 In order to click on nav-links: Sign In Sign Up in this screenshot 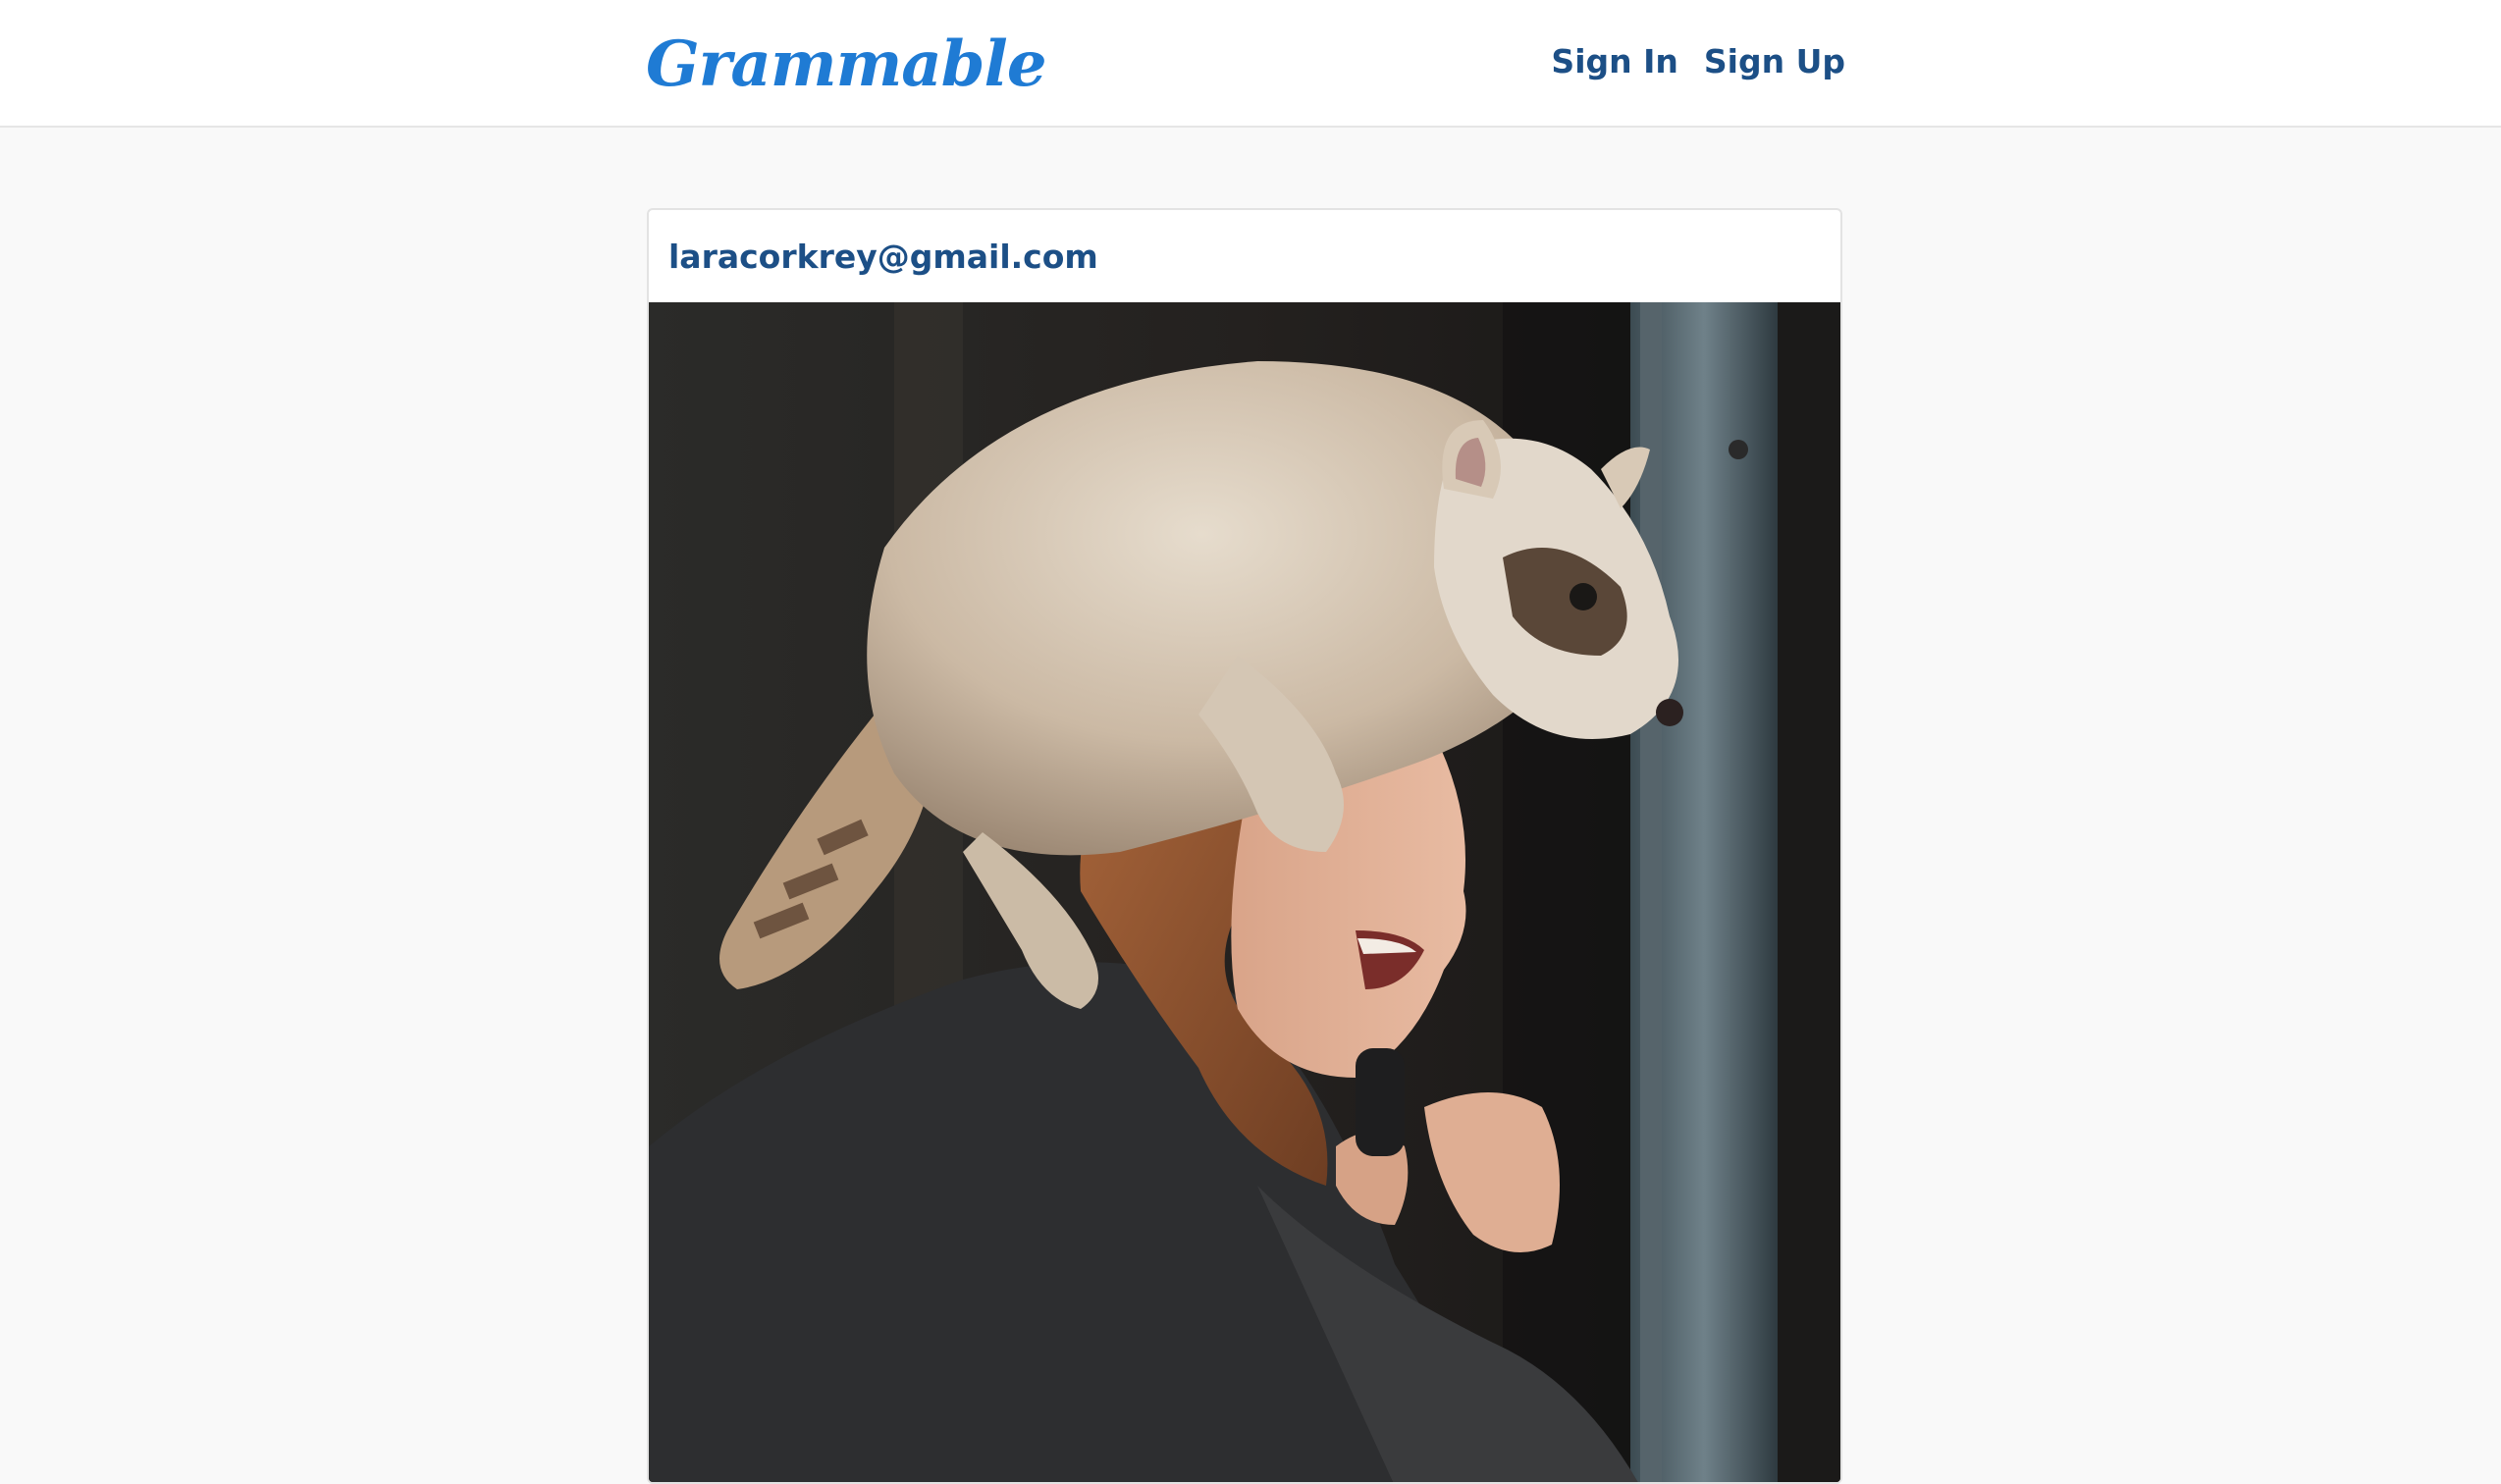, I will do `click(1698, 61)`.